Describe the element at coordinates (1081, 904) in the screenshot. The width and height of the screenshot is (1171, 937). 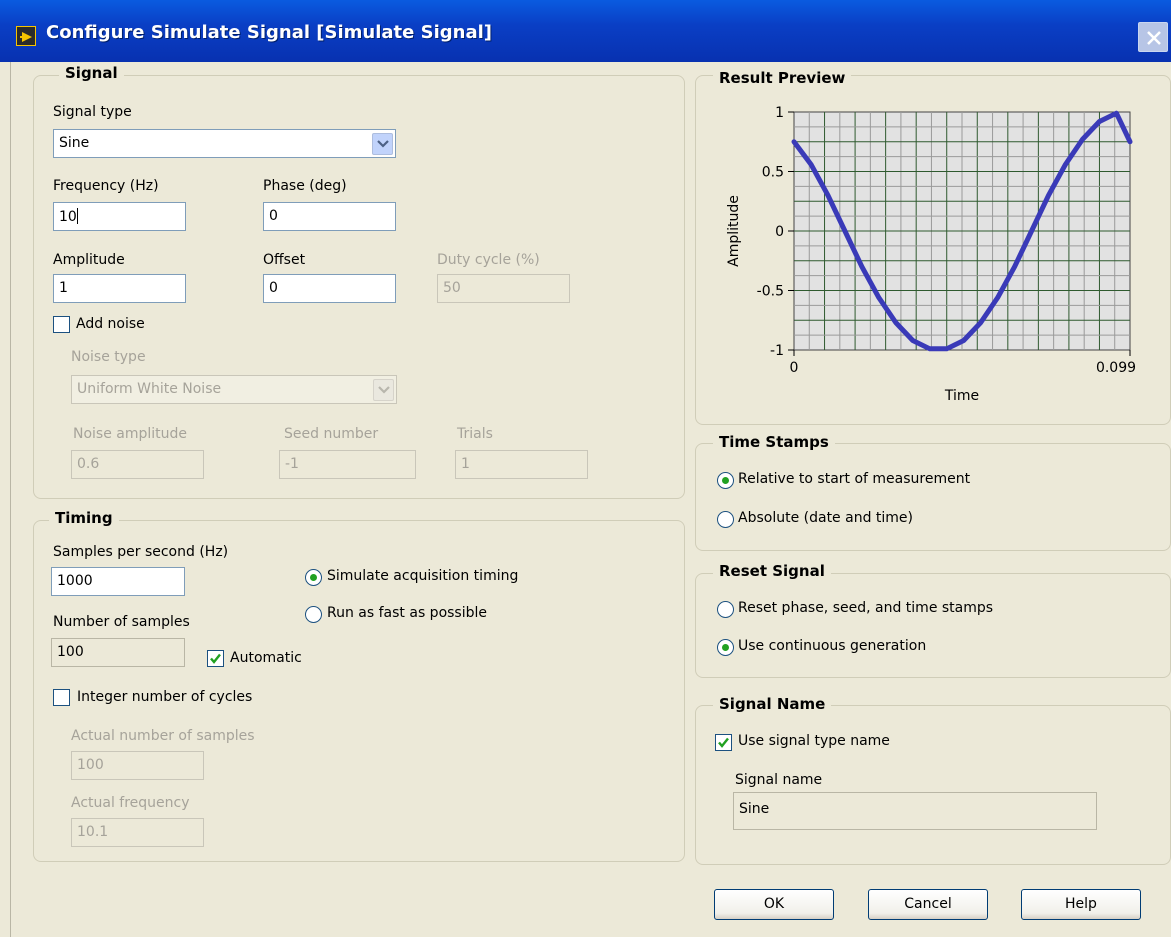
I see `help-button: Help` at that location.